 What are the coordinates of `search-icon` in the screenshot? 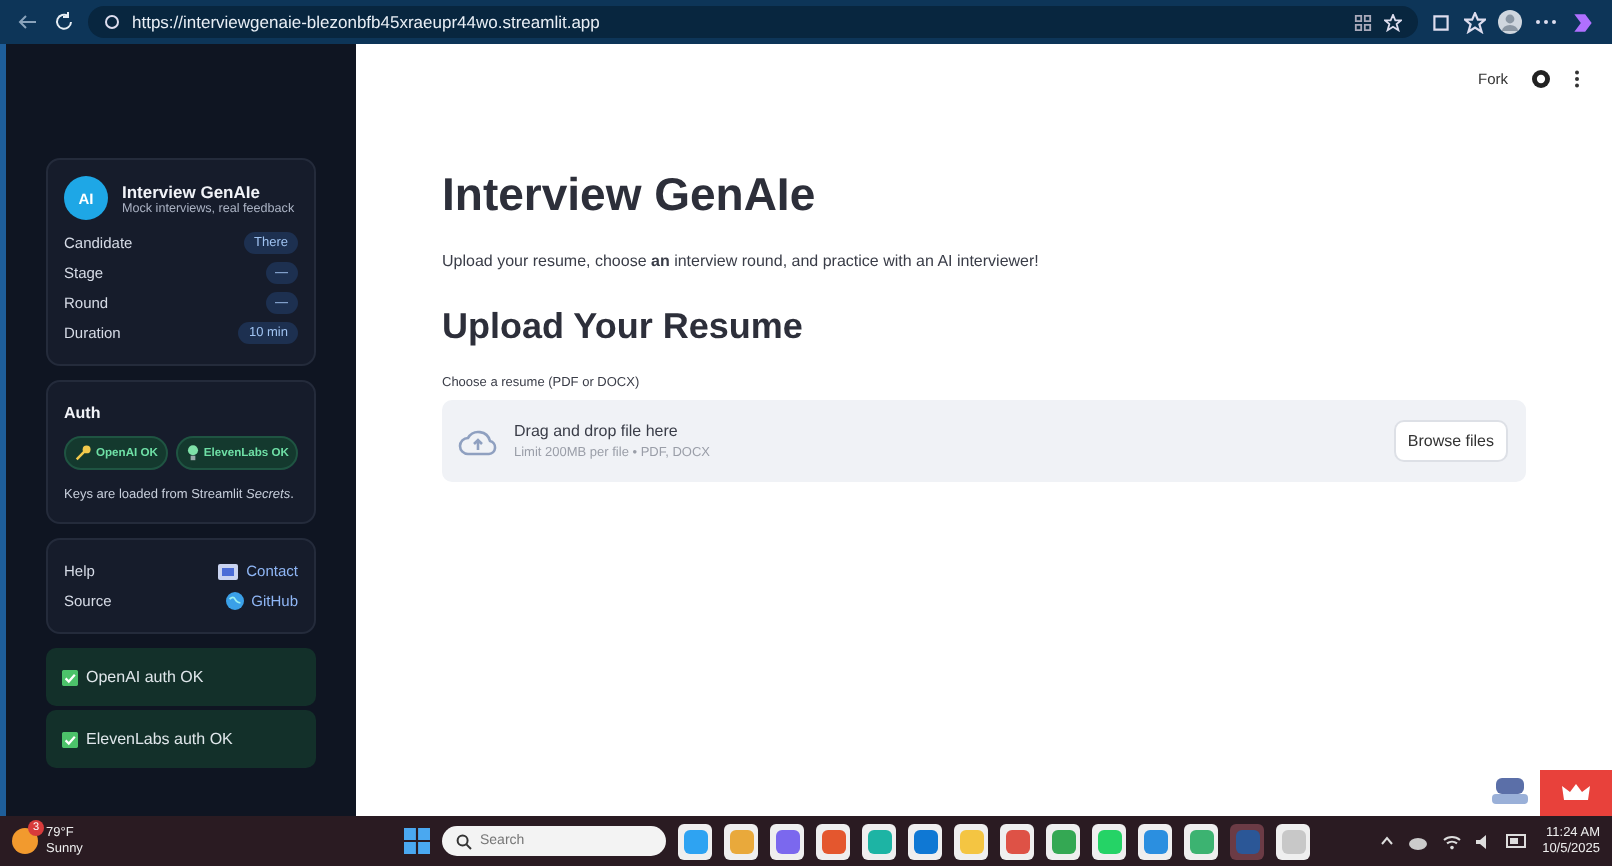 It's located at (464, 841).